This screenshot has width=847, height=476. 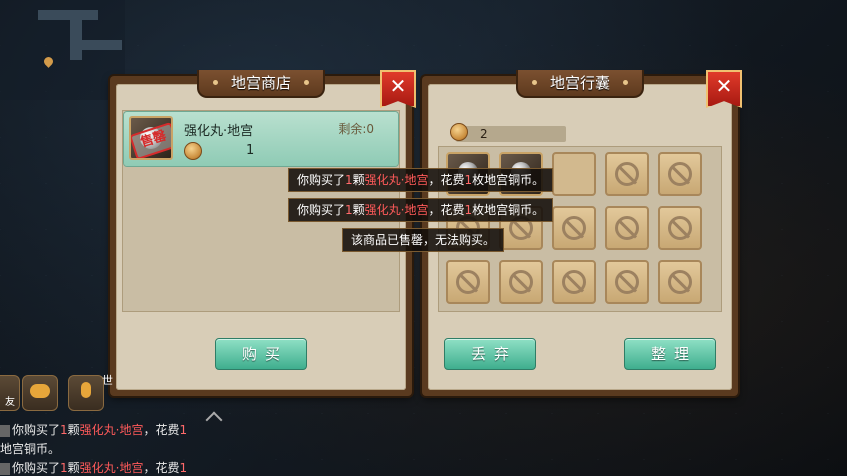 What do you see at coordinates (261, 354) in the screenshot?
I see `buy-button: 购买` at bounding box center [261, 354].